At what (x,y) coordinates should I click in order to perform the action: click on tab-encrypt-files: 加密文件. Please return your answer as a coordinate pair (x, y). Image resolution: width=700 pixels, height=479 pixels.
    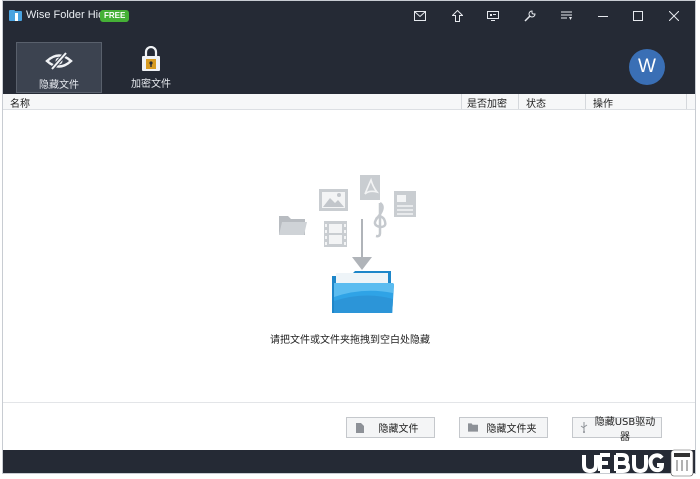
    Looking at the image, I should click on (151, 67).